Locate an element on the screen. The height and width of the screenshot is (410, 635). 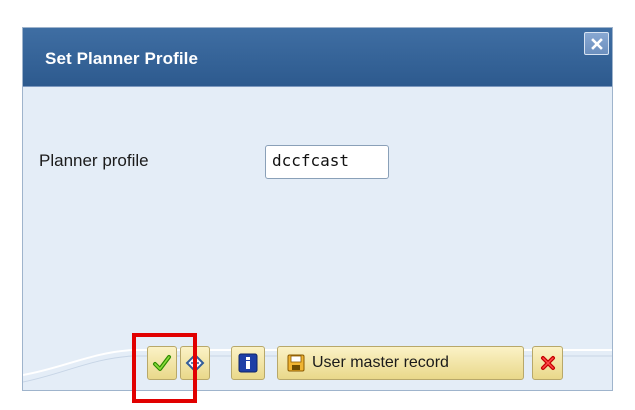
diamond-icon is located at coordinates (195, 363).